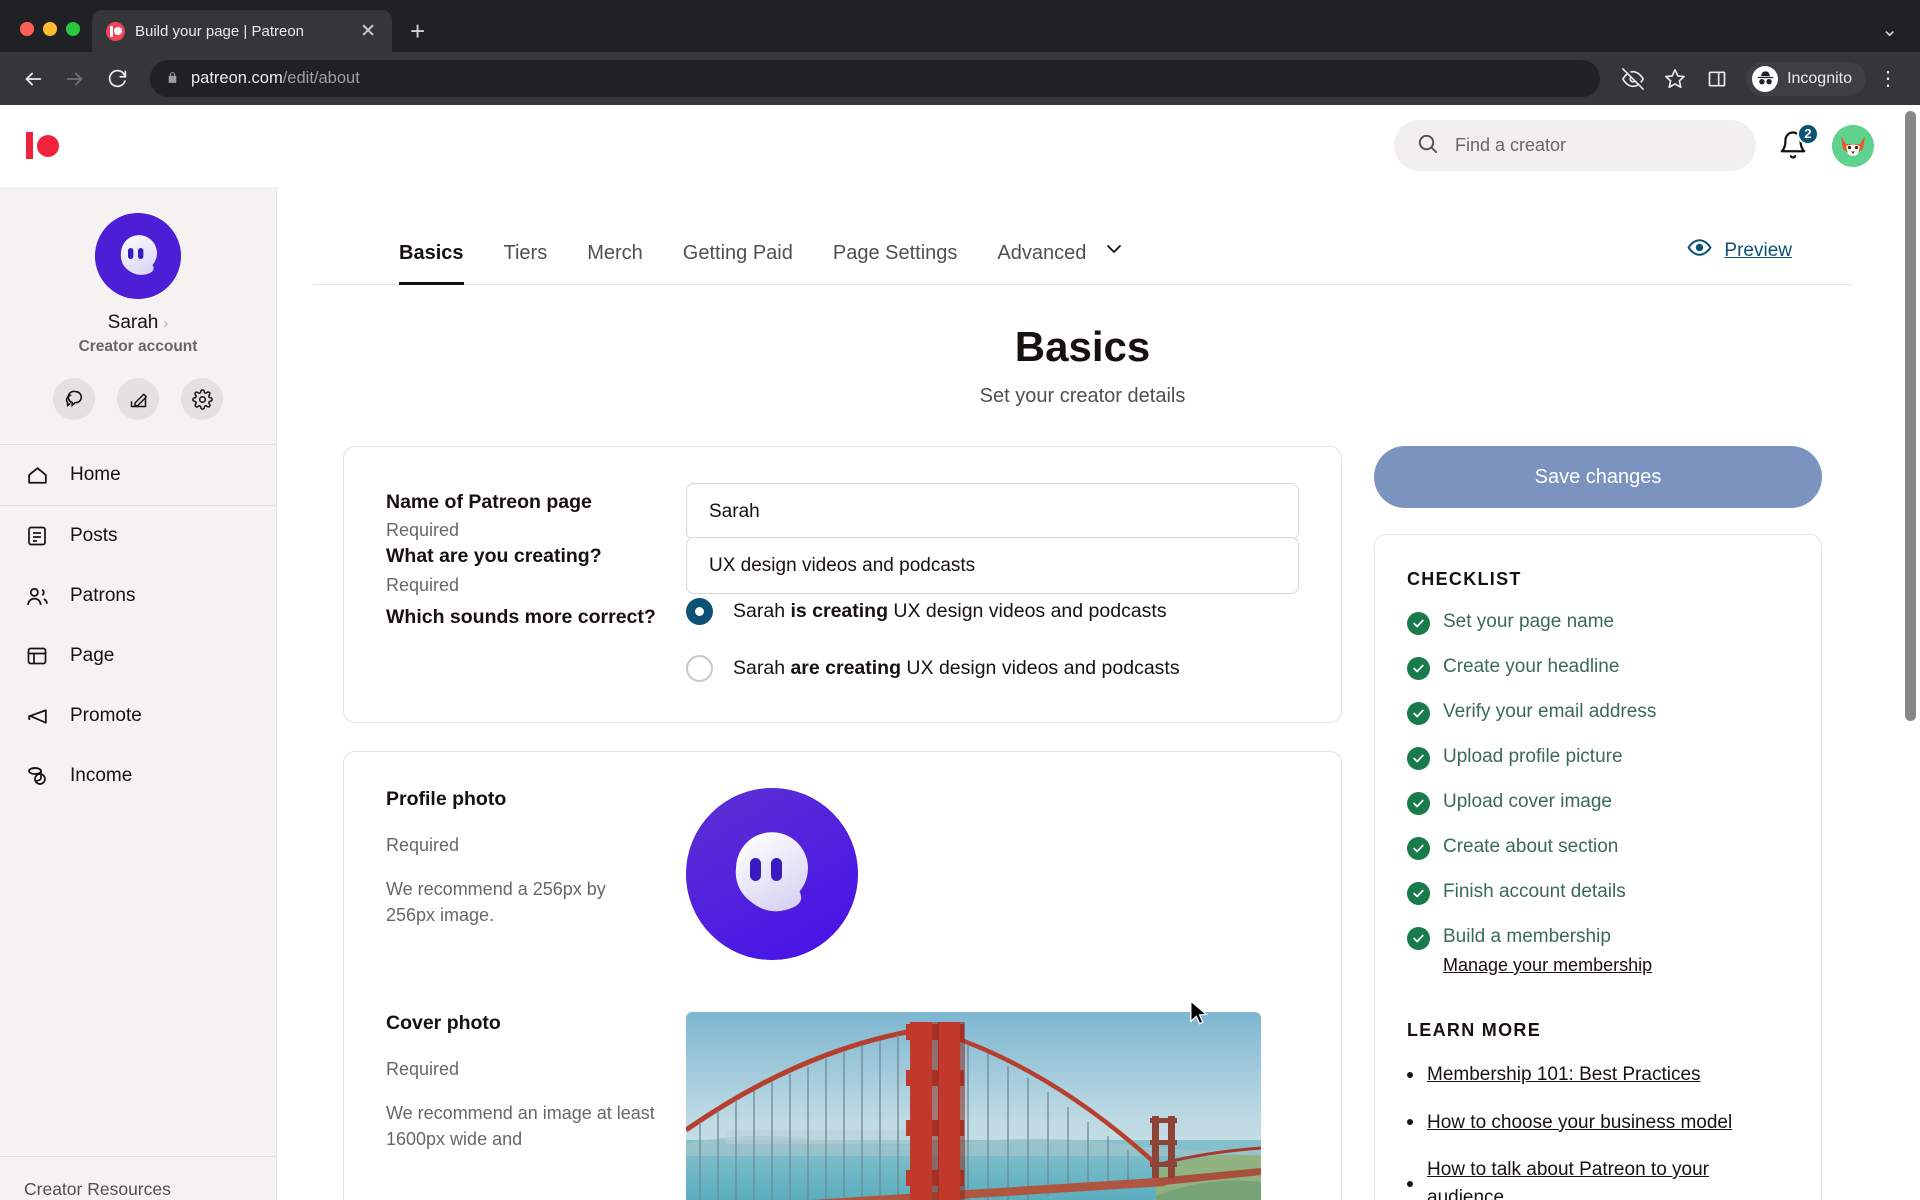  I want to click on creator-resources-link: Creator Resources, so click(97, 1189).